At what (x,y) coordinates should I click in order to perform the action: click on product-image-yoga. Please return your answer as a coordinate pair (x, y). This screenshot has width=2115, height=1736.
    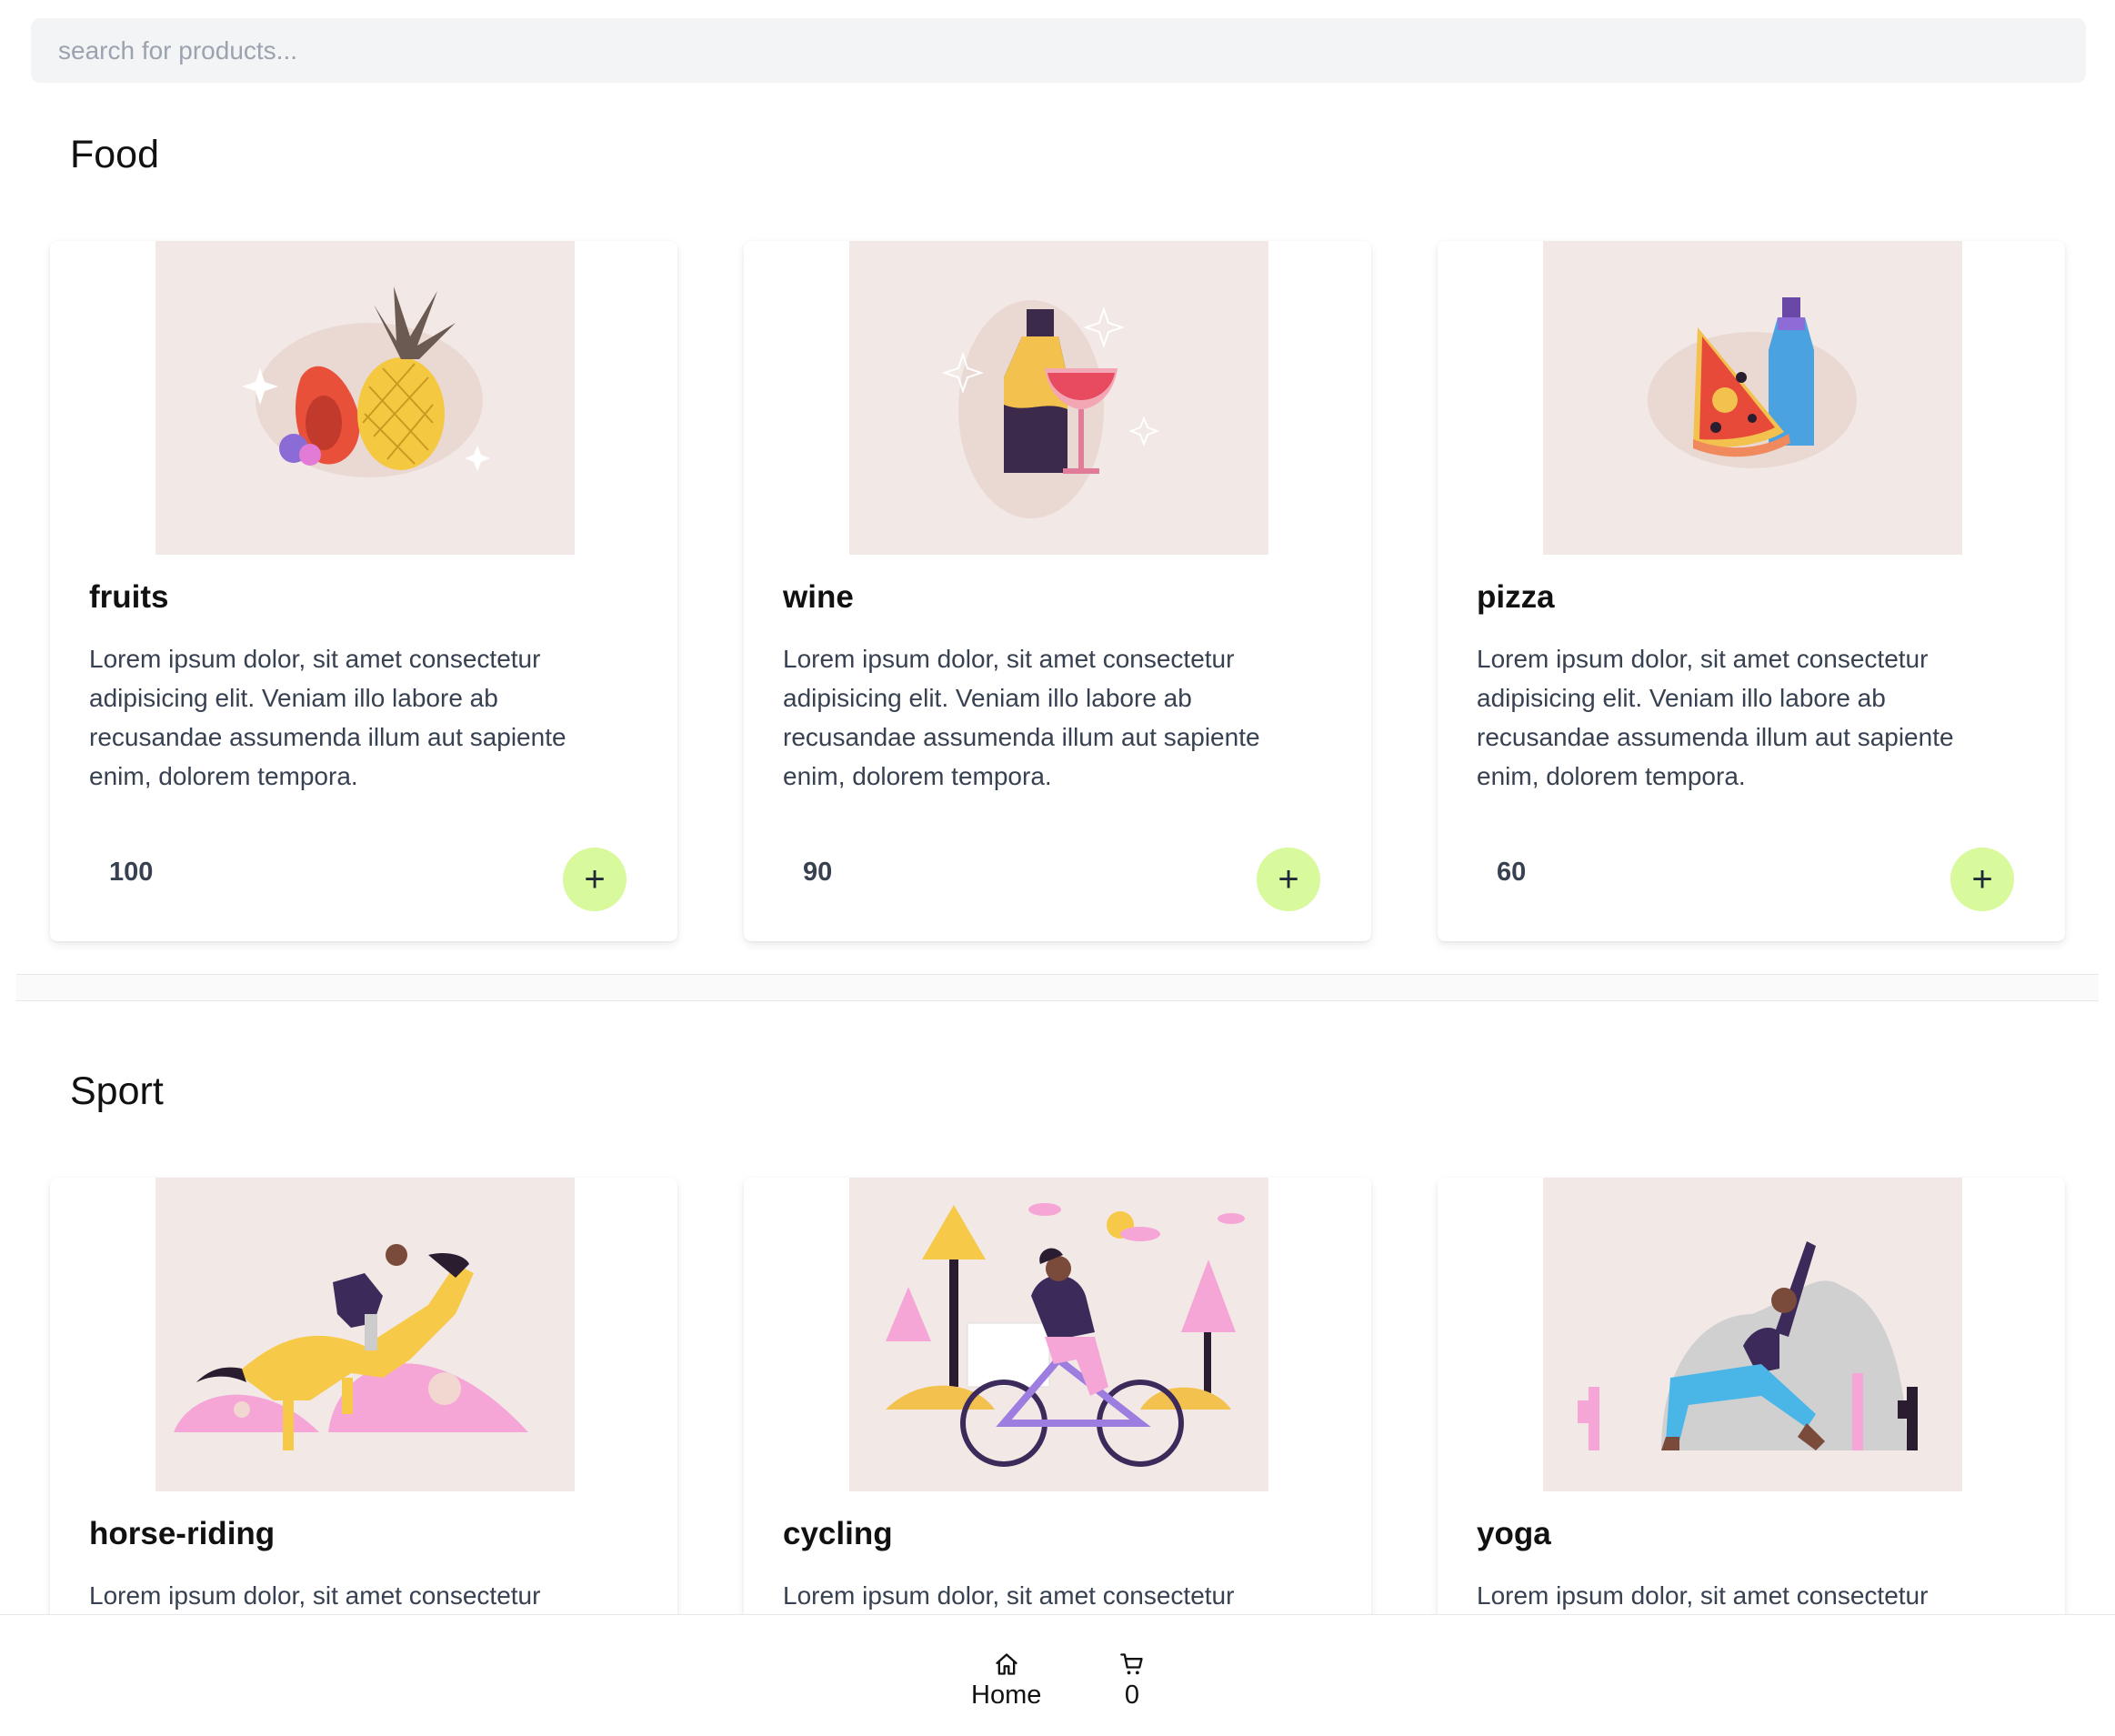
    Looking at the image, I should click on (1752, 1334).